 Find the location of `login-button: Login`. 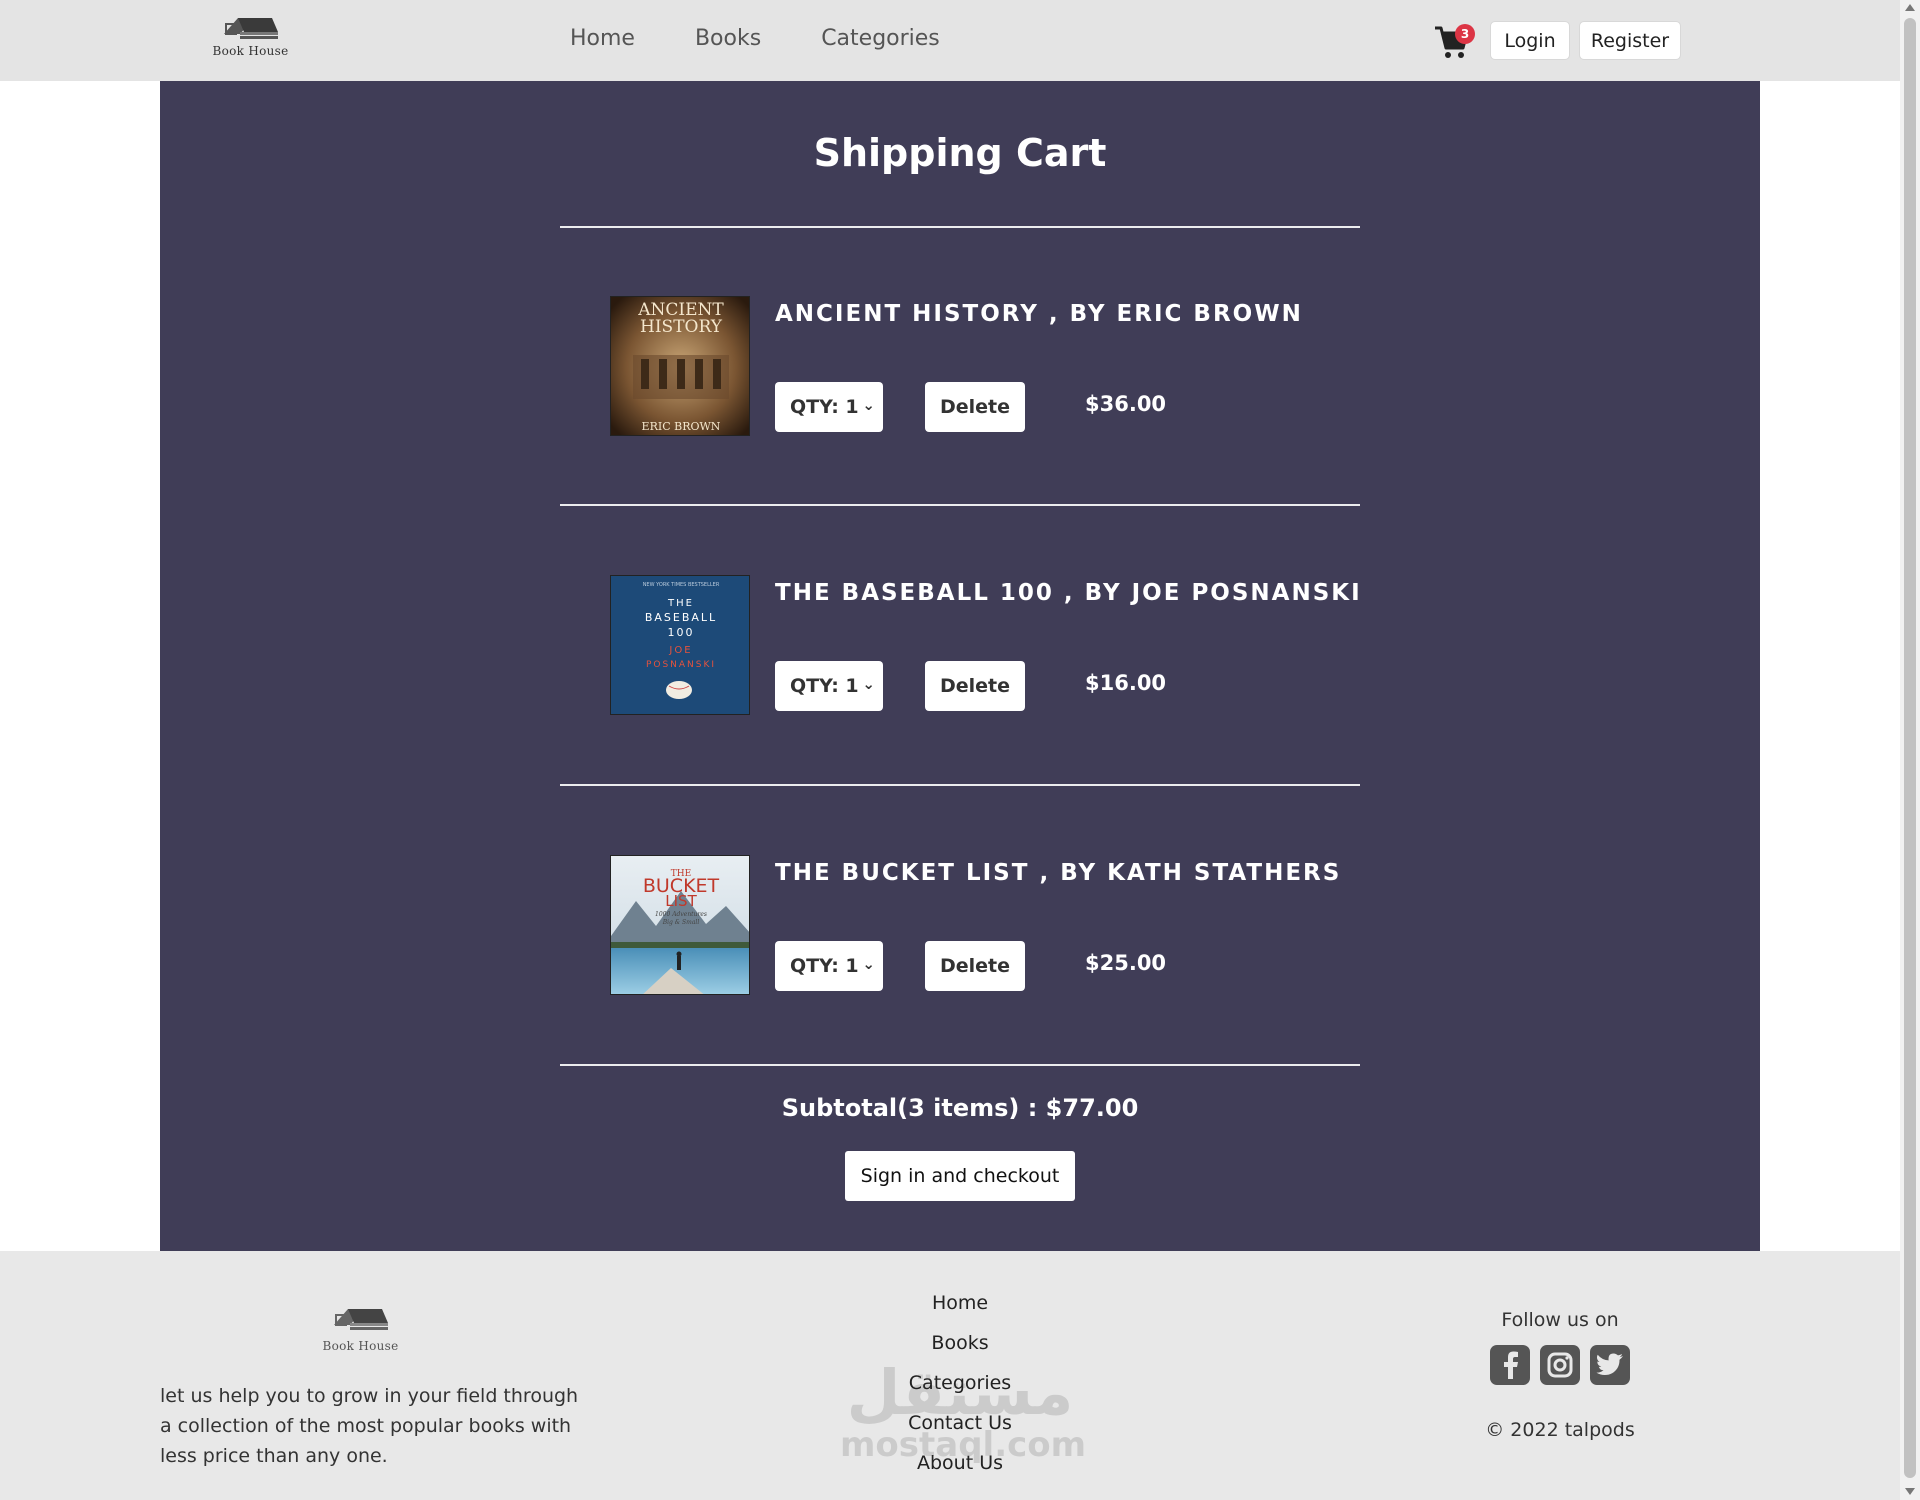

login-button: Login is located at coordinates (1530, 40).